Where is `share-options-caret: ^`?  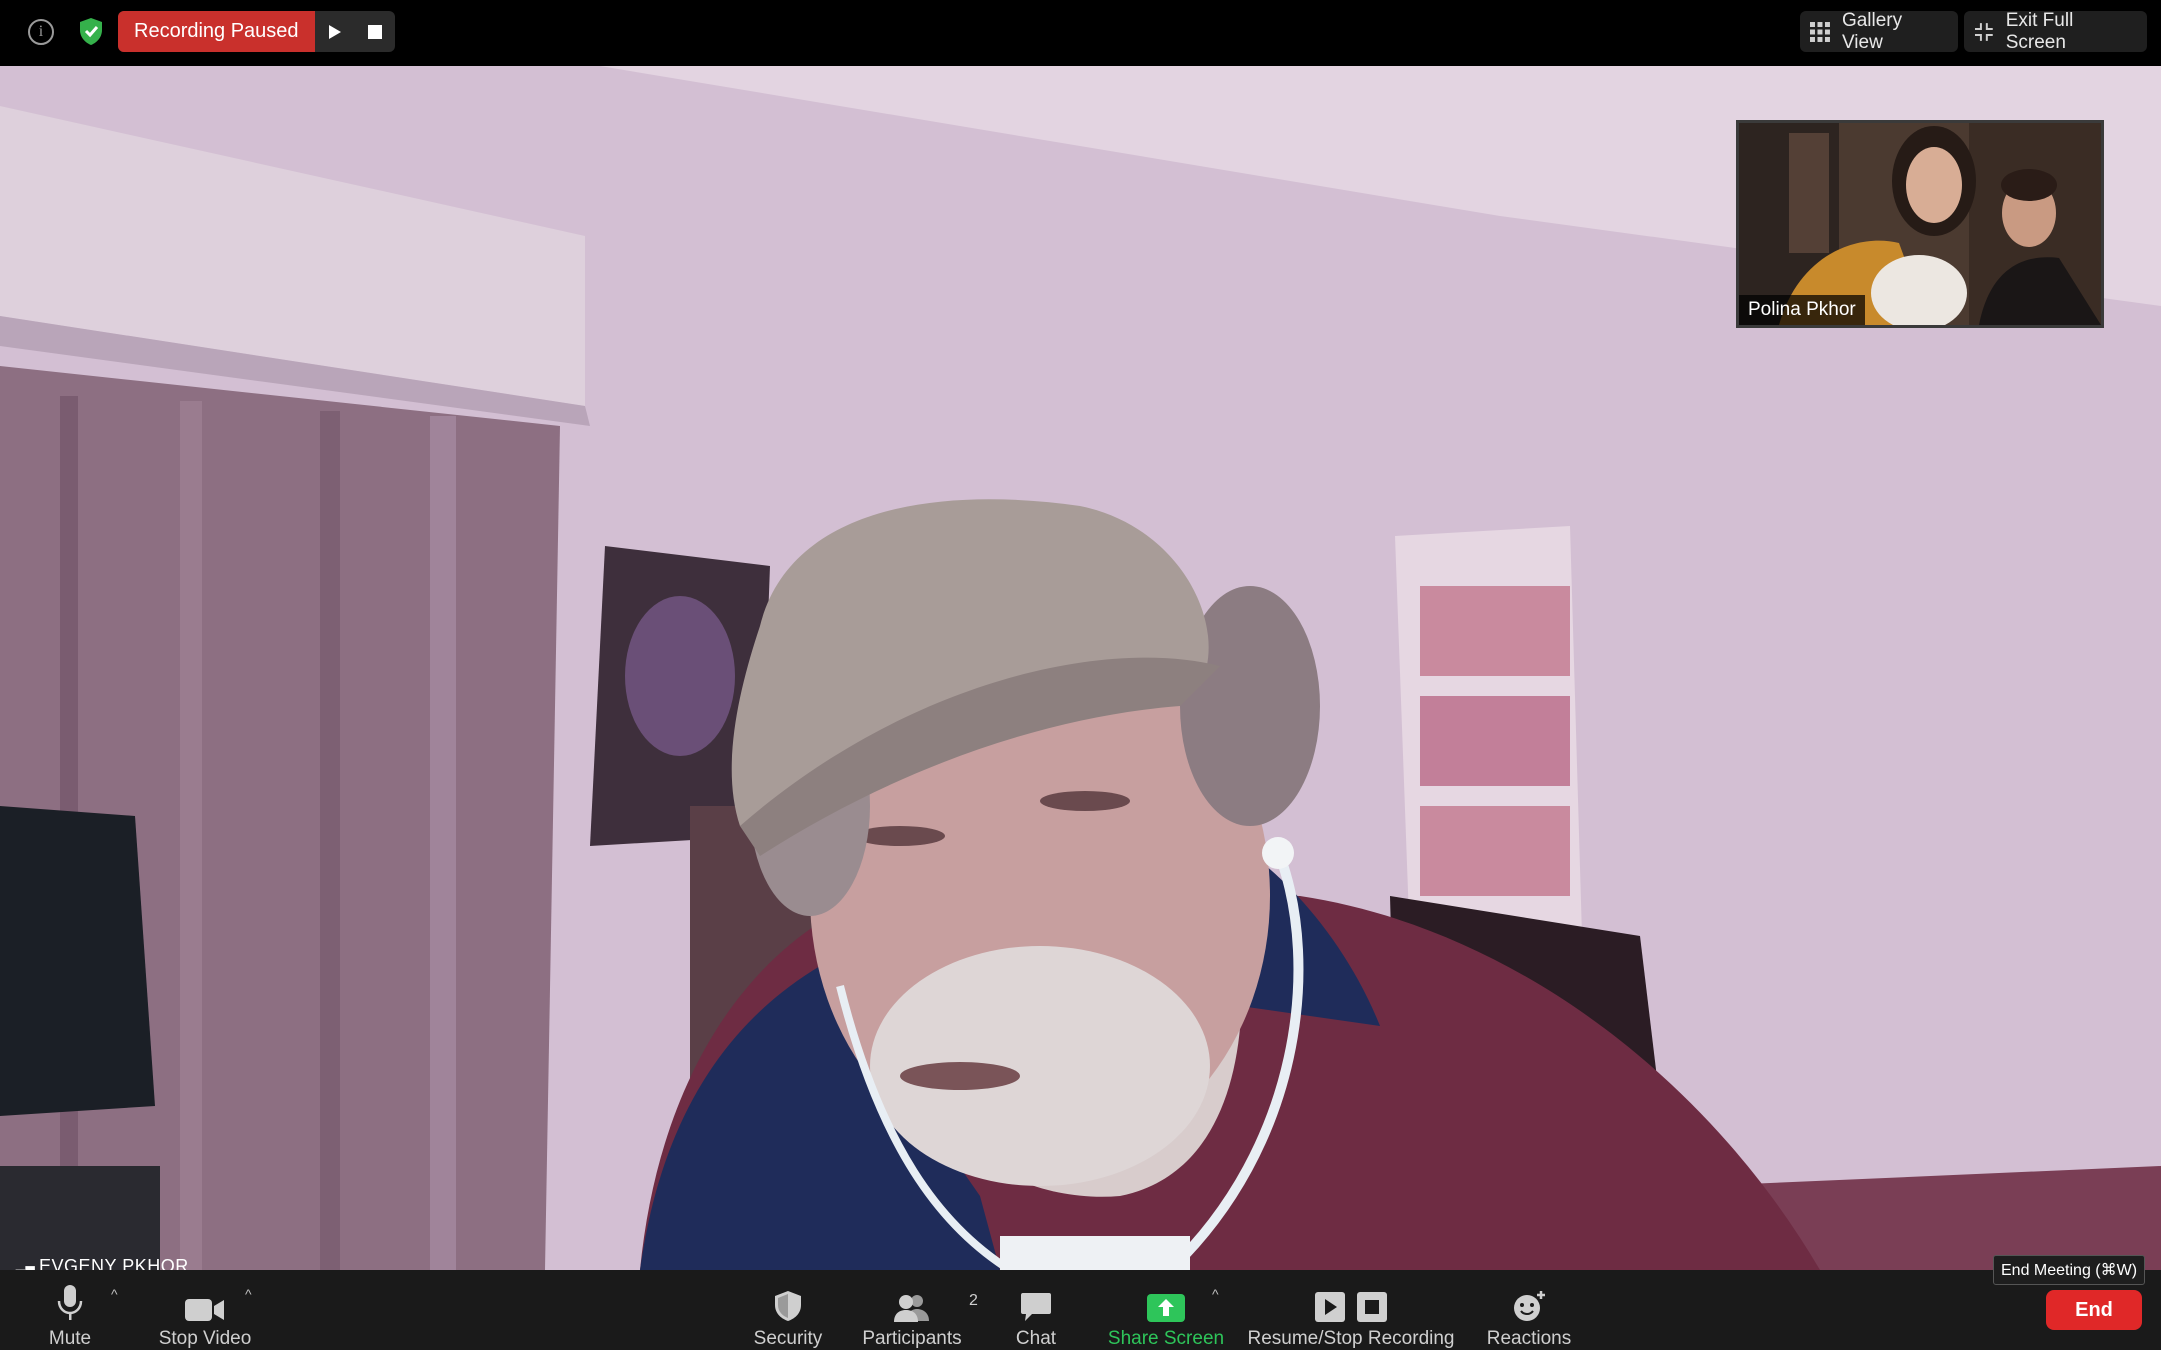
share-options-caret: ^ is located at coordinates (1215, 1294).